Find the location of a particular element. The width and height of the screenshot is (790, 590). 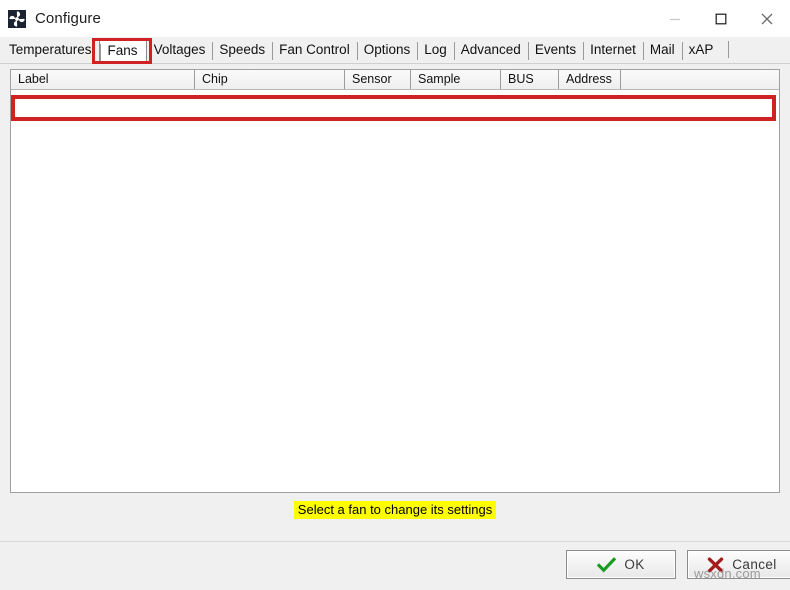

tab-fans: Fans is located at coordinates (122, 52).